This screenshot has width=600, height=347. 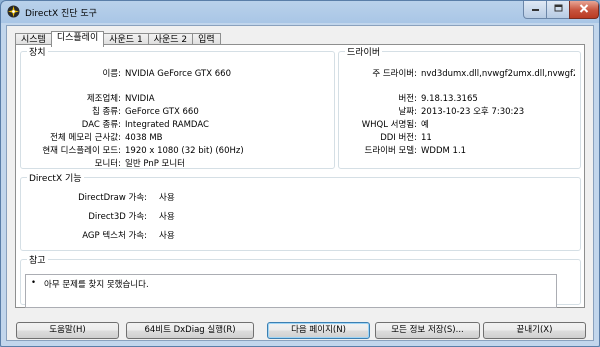 I want to click on device-row: 이름: NVIDIA GeForce GTX 660, so click(x=177, y=74).